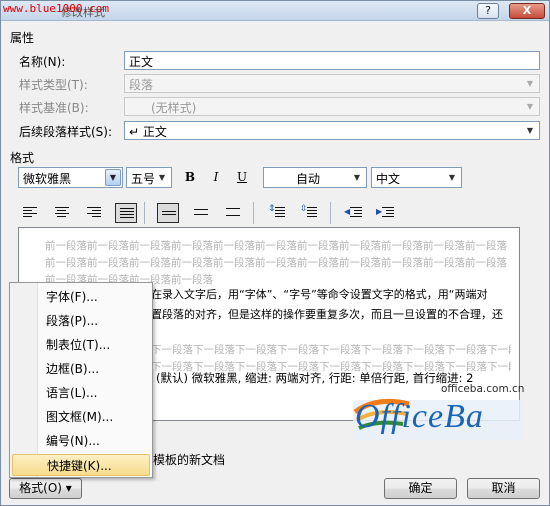  What do you see at coordinates (54, 108) in the screenshot?
I see `style-based-label: 样式基准(B):` at bounding box center [54, 108].